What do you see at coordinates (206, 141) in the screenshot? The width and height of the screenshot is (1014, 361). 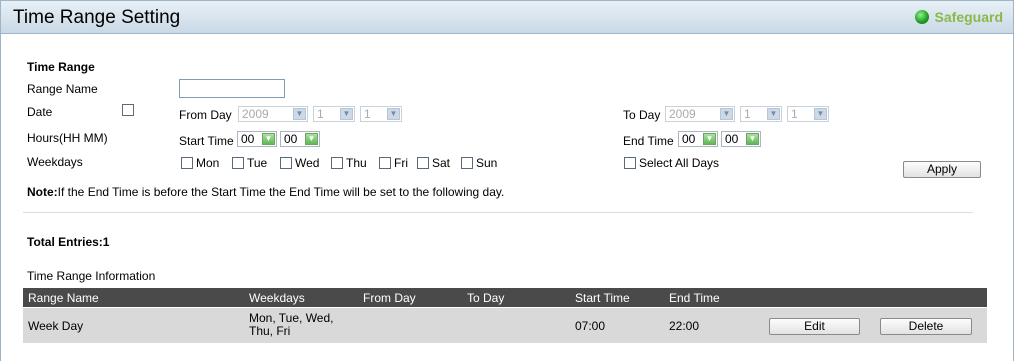 I see `start-time-label: Start Time` at bounding box center [206, 141].